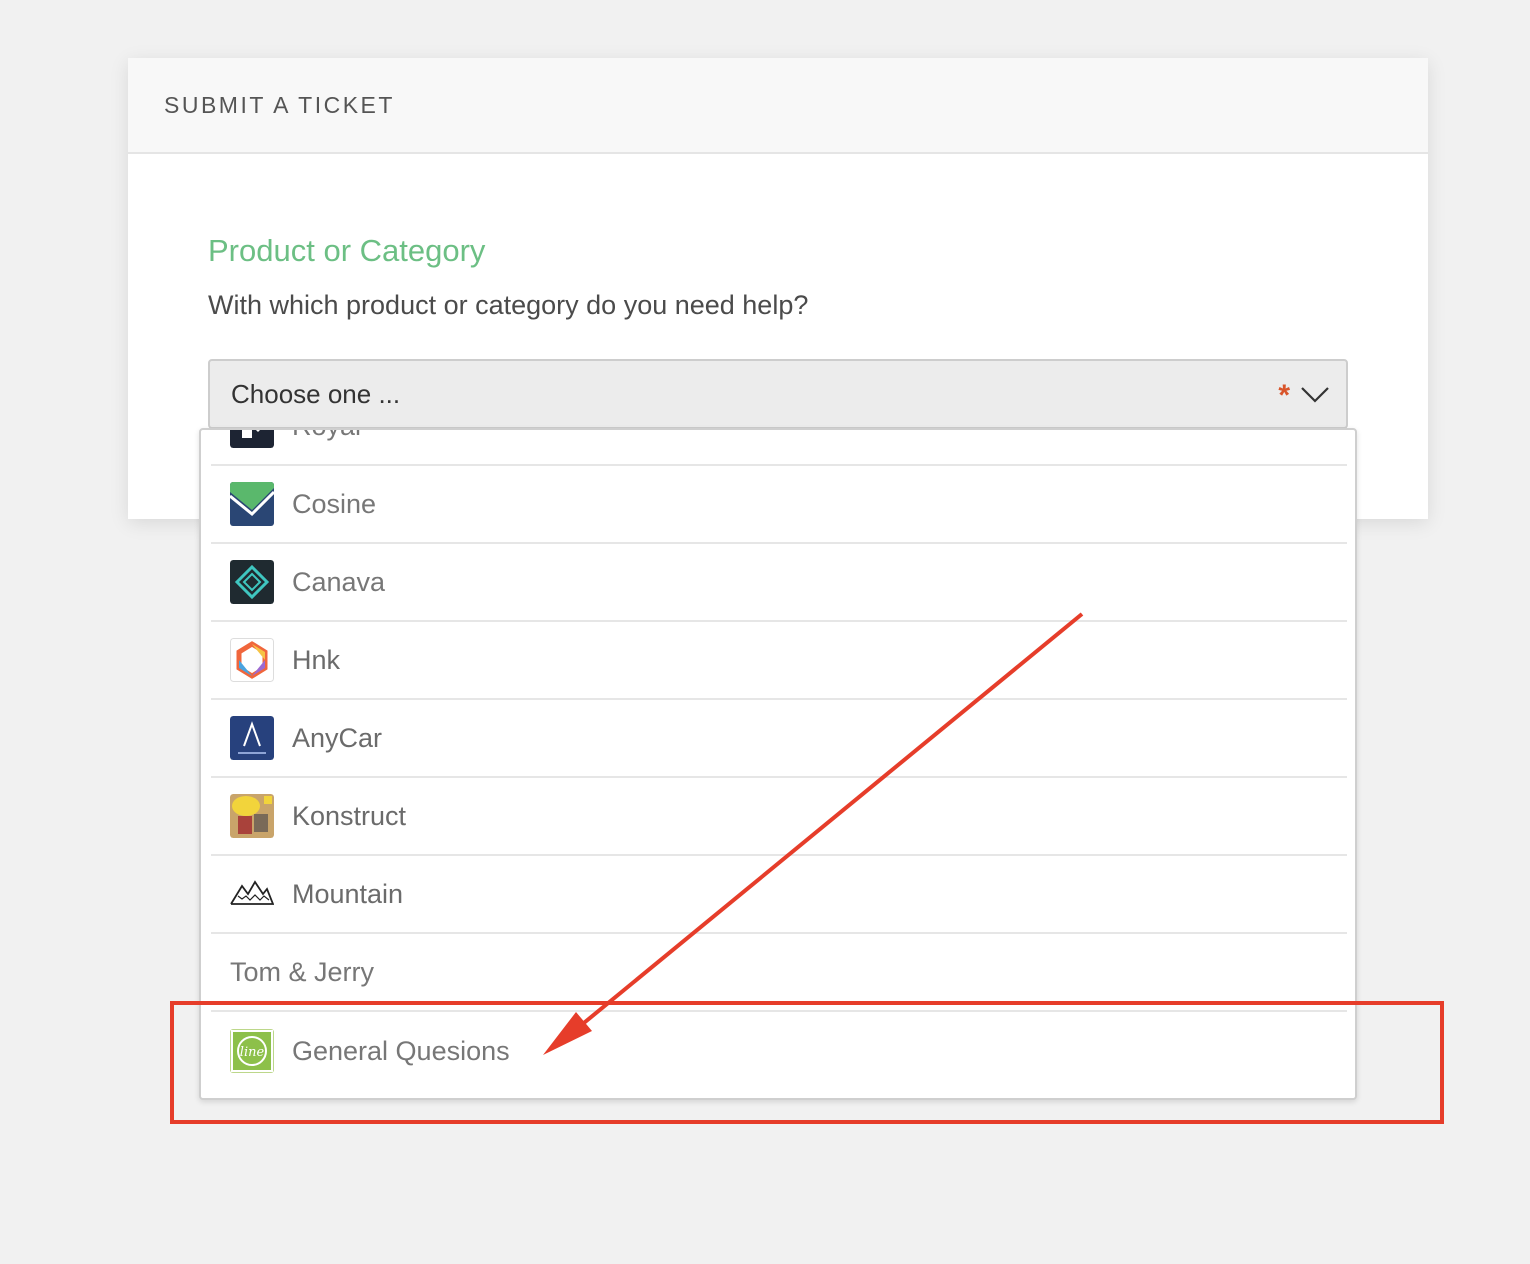  Describe the element at coordinates (779, 817) in the screenshot. I see `list-item-konstruct: Konstruct` at that location.